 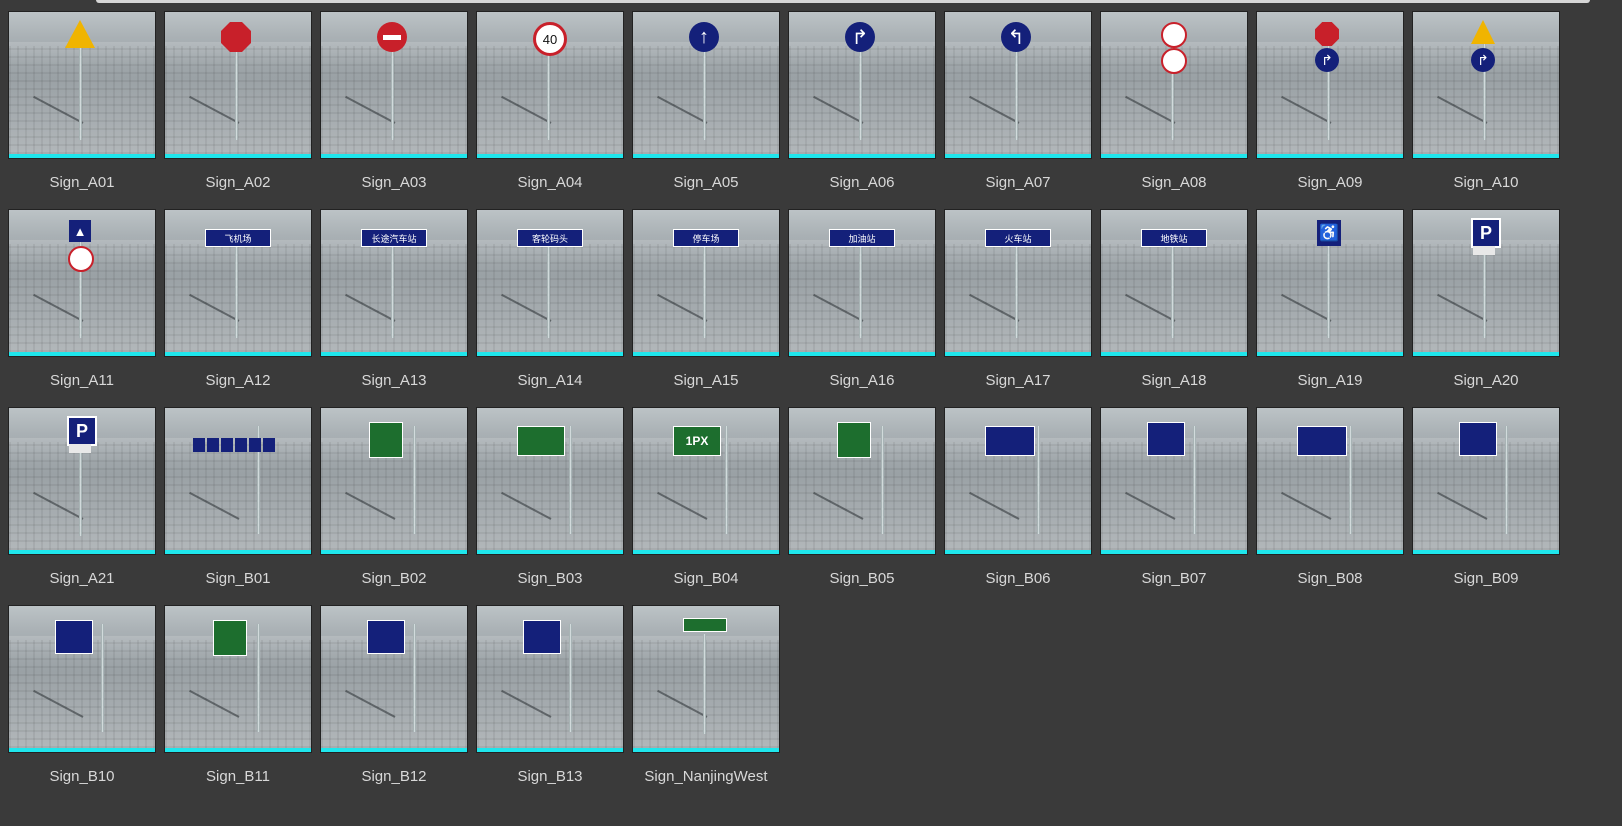 I want to click on asset-name-label: Sign_B06, so click(x=1018, y=578).